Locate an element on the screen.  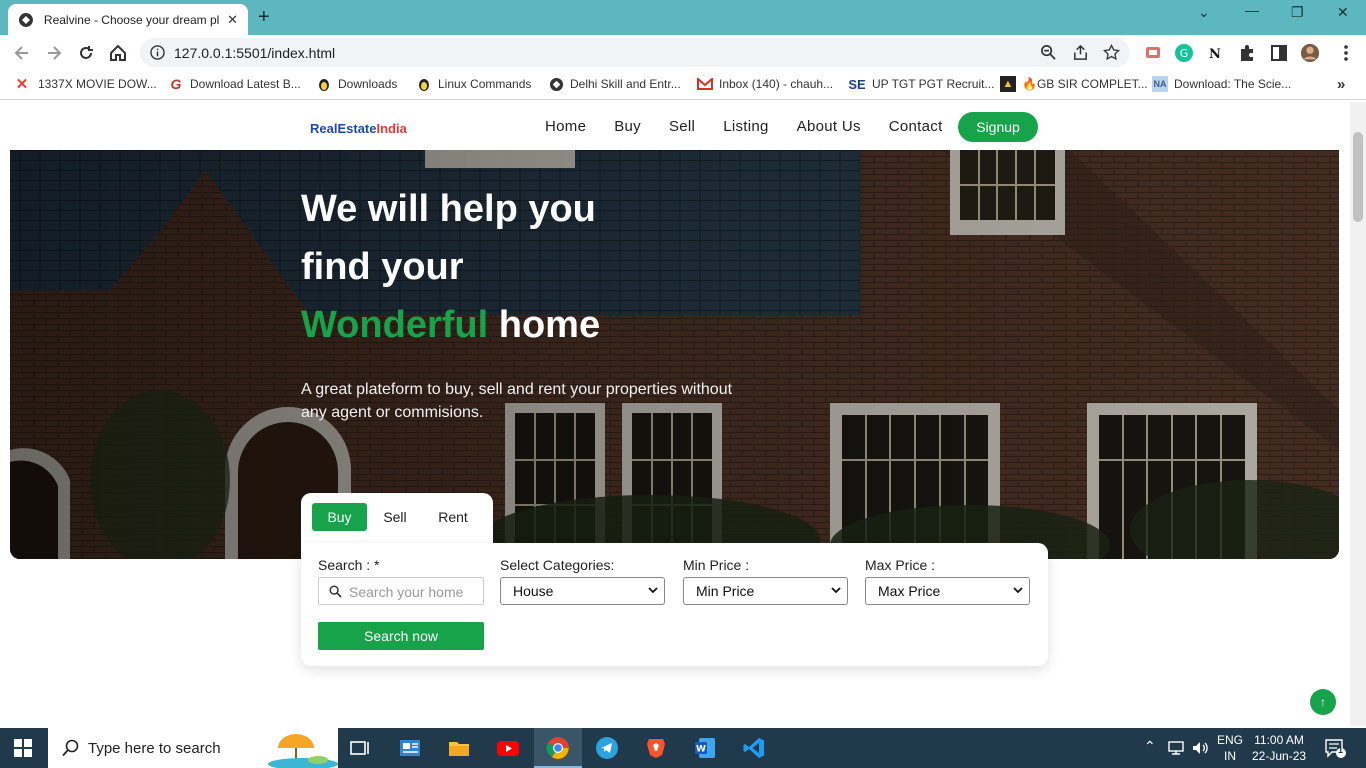
svg-text: W is located at coordinates (701, 750).